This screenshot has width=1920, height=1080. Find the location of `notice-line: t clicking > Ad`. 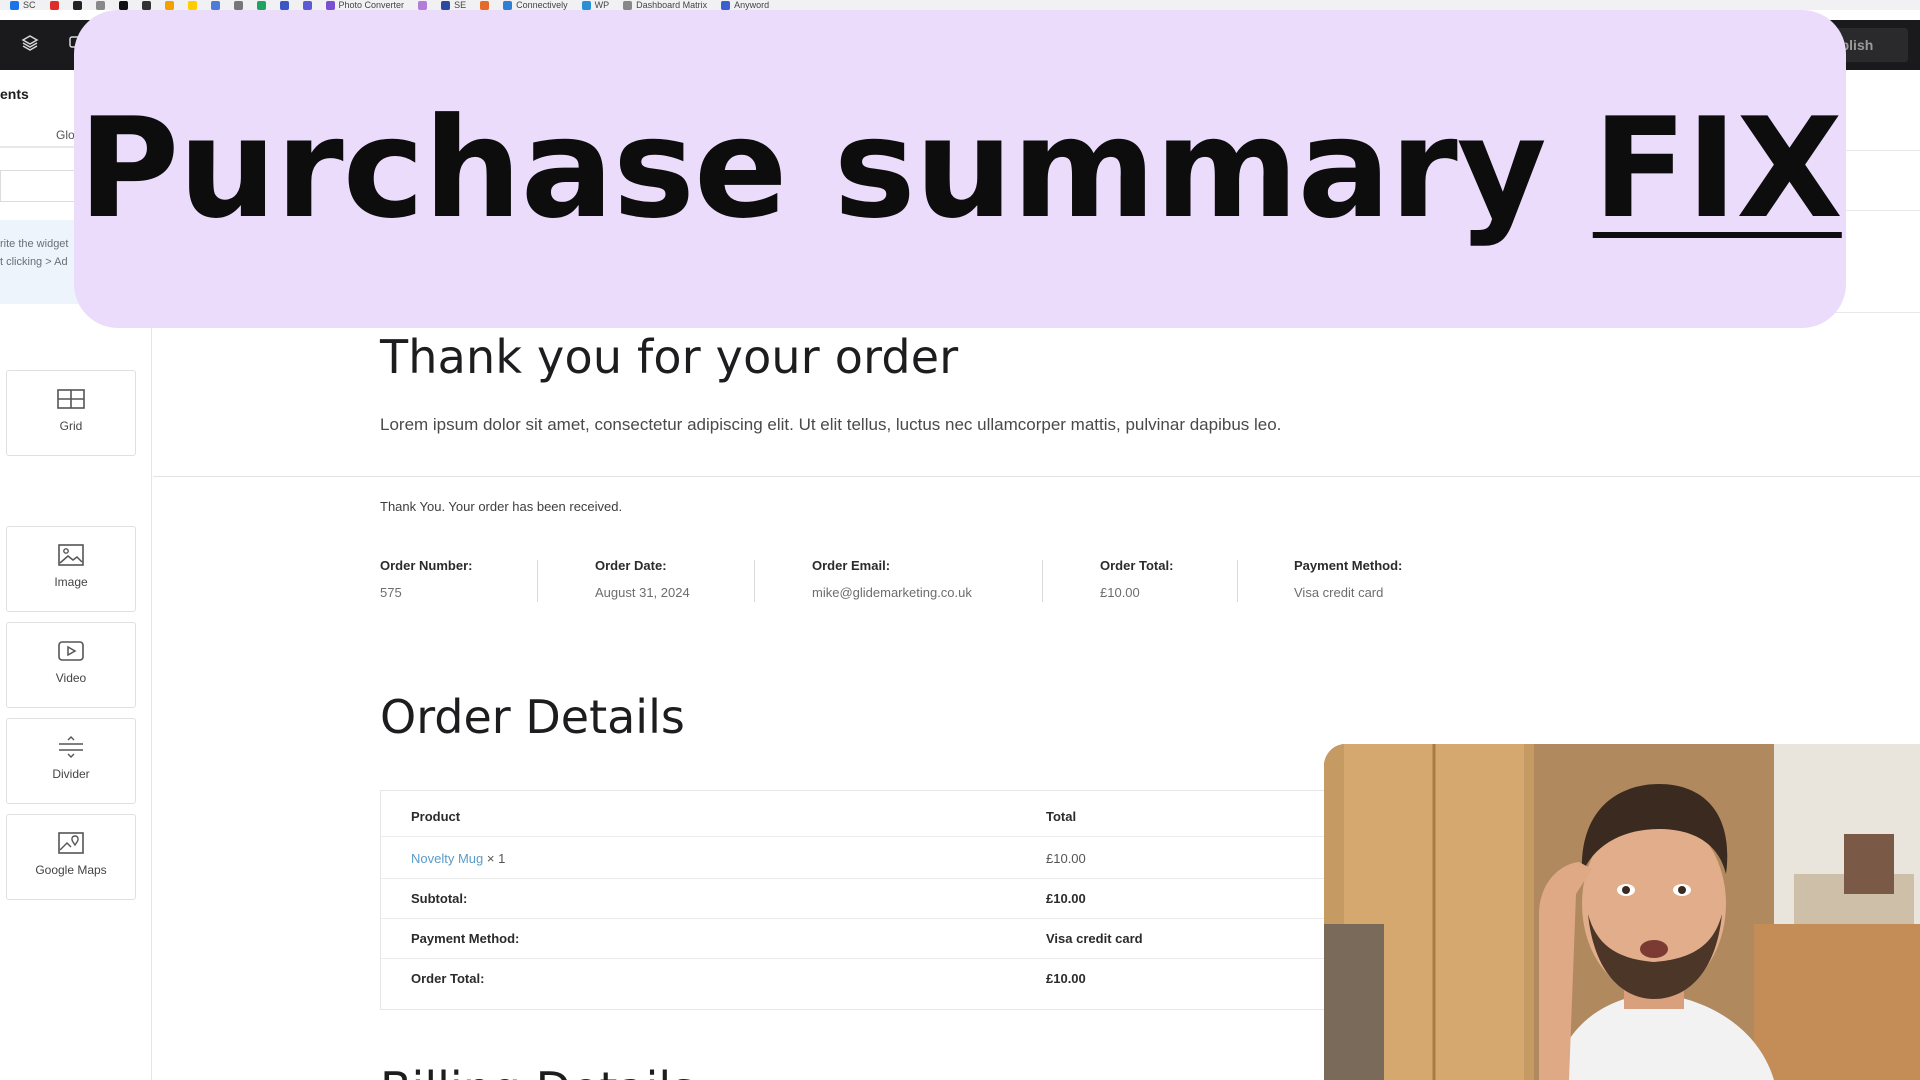

notice-line: t clicking > Ad is located at coordinates (34, 262).